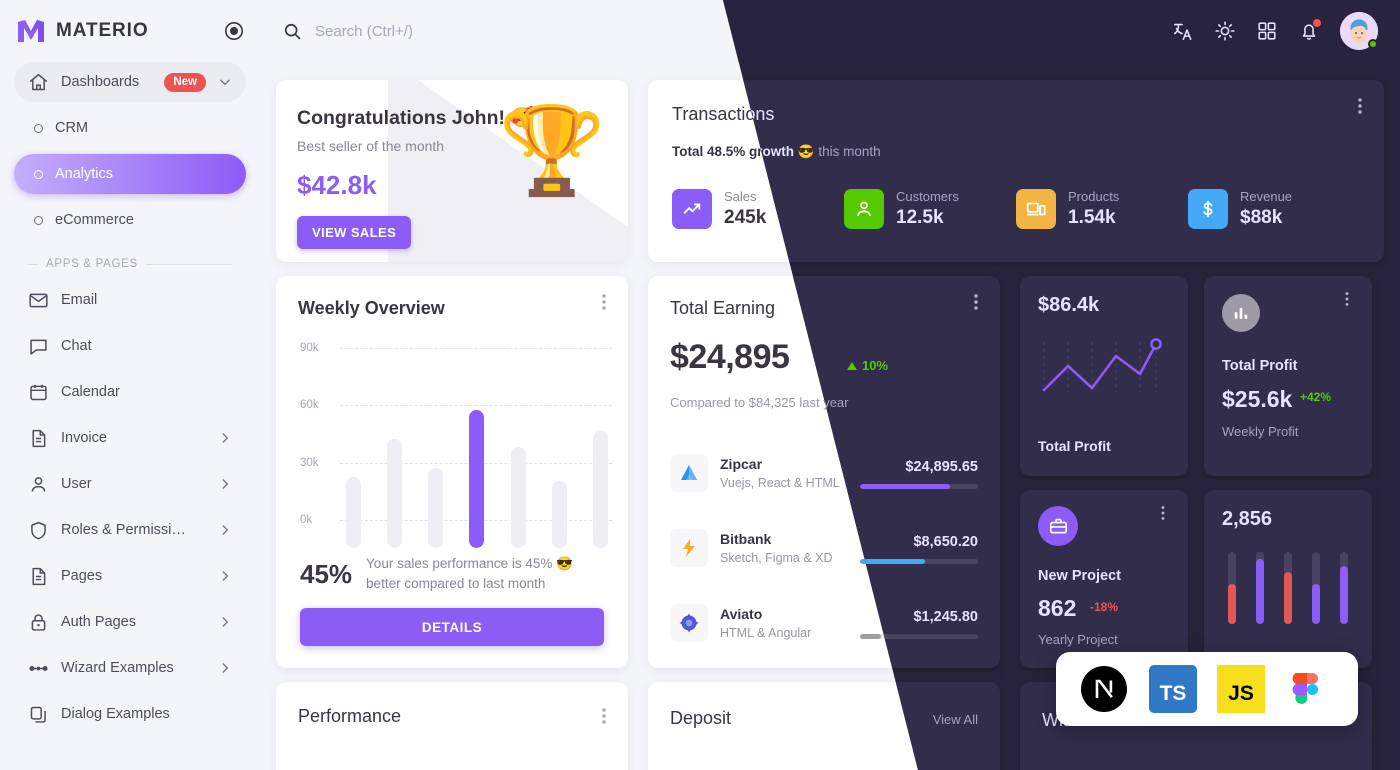 The height and width of the screenshot is (770, 1400). What do you see at coordinates (955, 719) in the screenshot?
I see `deposit-view-all-link: View All` at bounding box center [955, 719].